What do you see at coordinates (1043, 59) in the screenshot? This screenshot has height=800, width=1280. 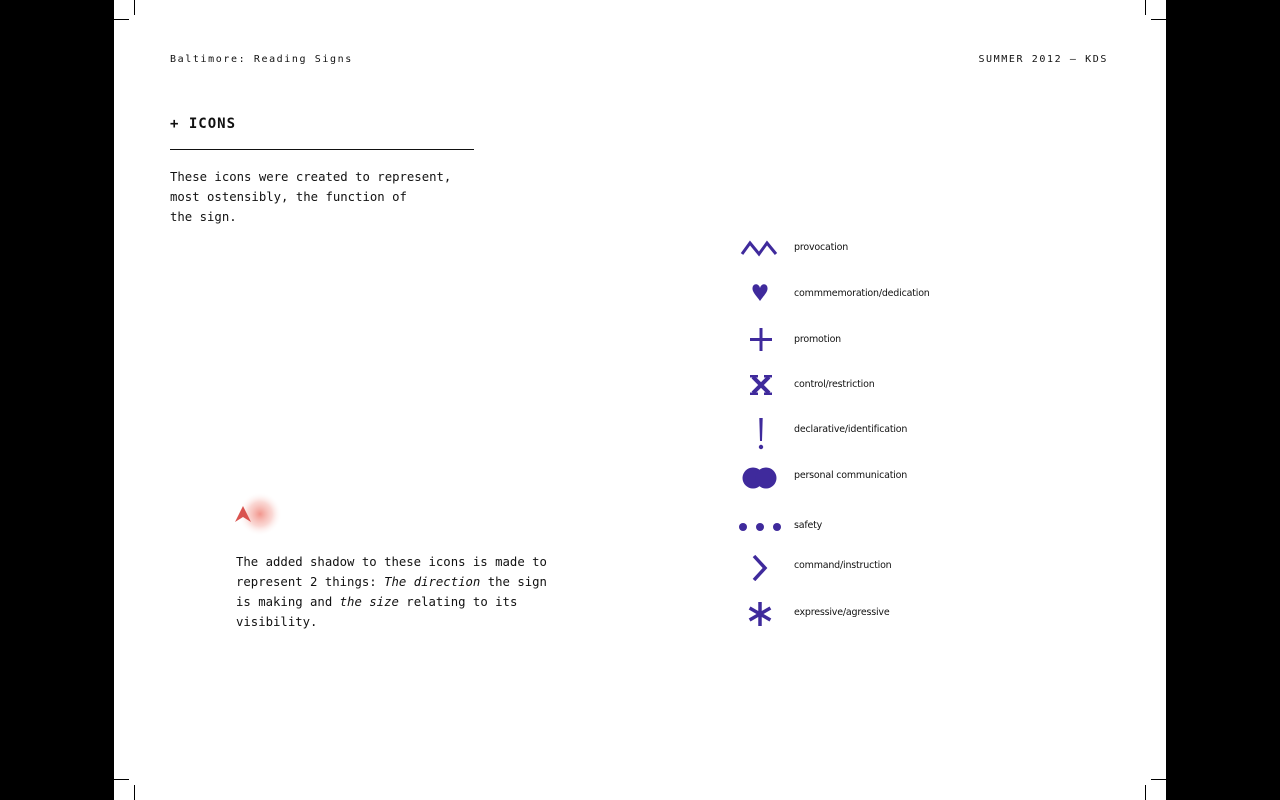 I see `running-header-right: SUMMER 2012 – KDS` at bounding box center [1043, 59].